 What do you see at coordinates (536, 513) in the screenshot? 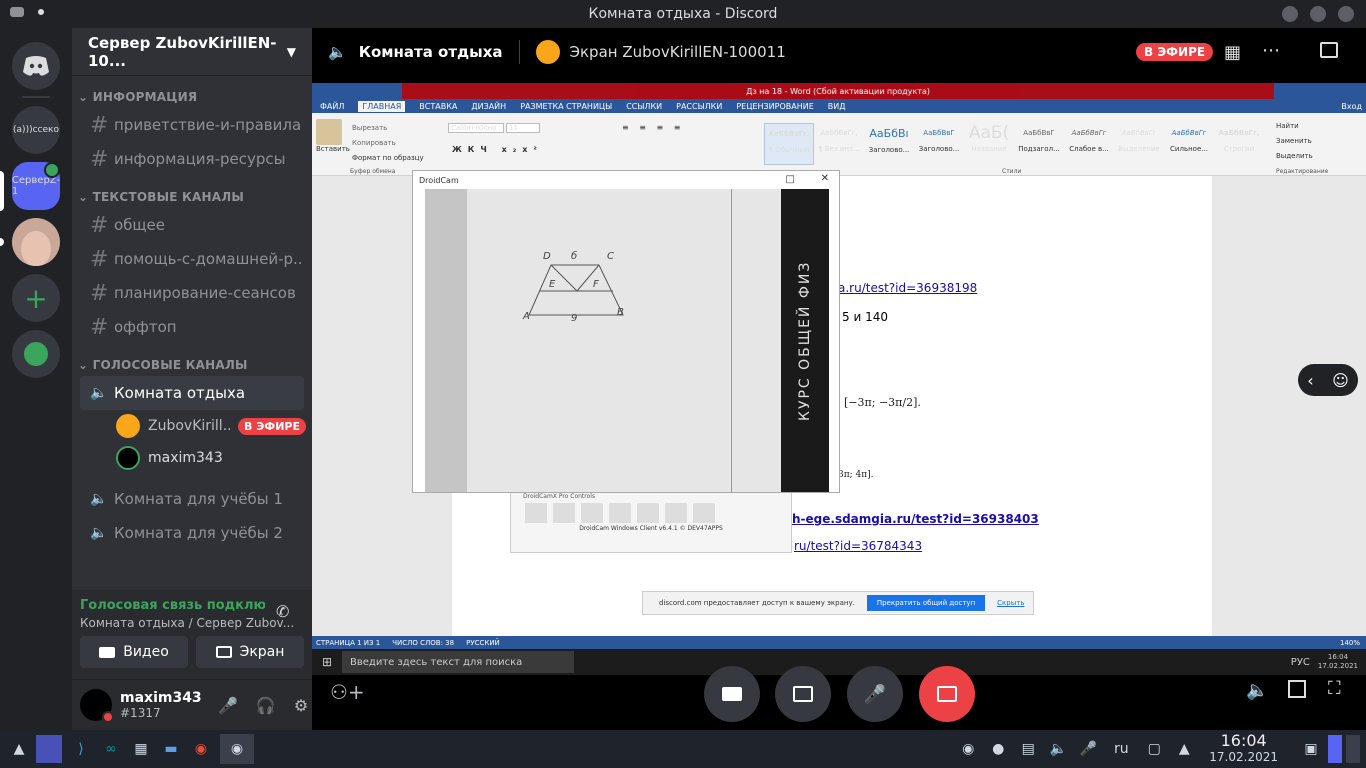
I see `zoom-out-icon` at bounding box center [536, 513].